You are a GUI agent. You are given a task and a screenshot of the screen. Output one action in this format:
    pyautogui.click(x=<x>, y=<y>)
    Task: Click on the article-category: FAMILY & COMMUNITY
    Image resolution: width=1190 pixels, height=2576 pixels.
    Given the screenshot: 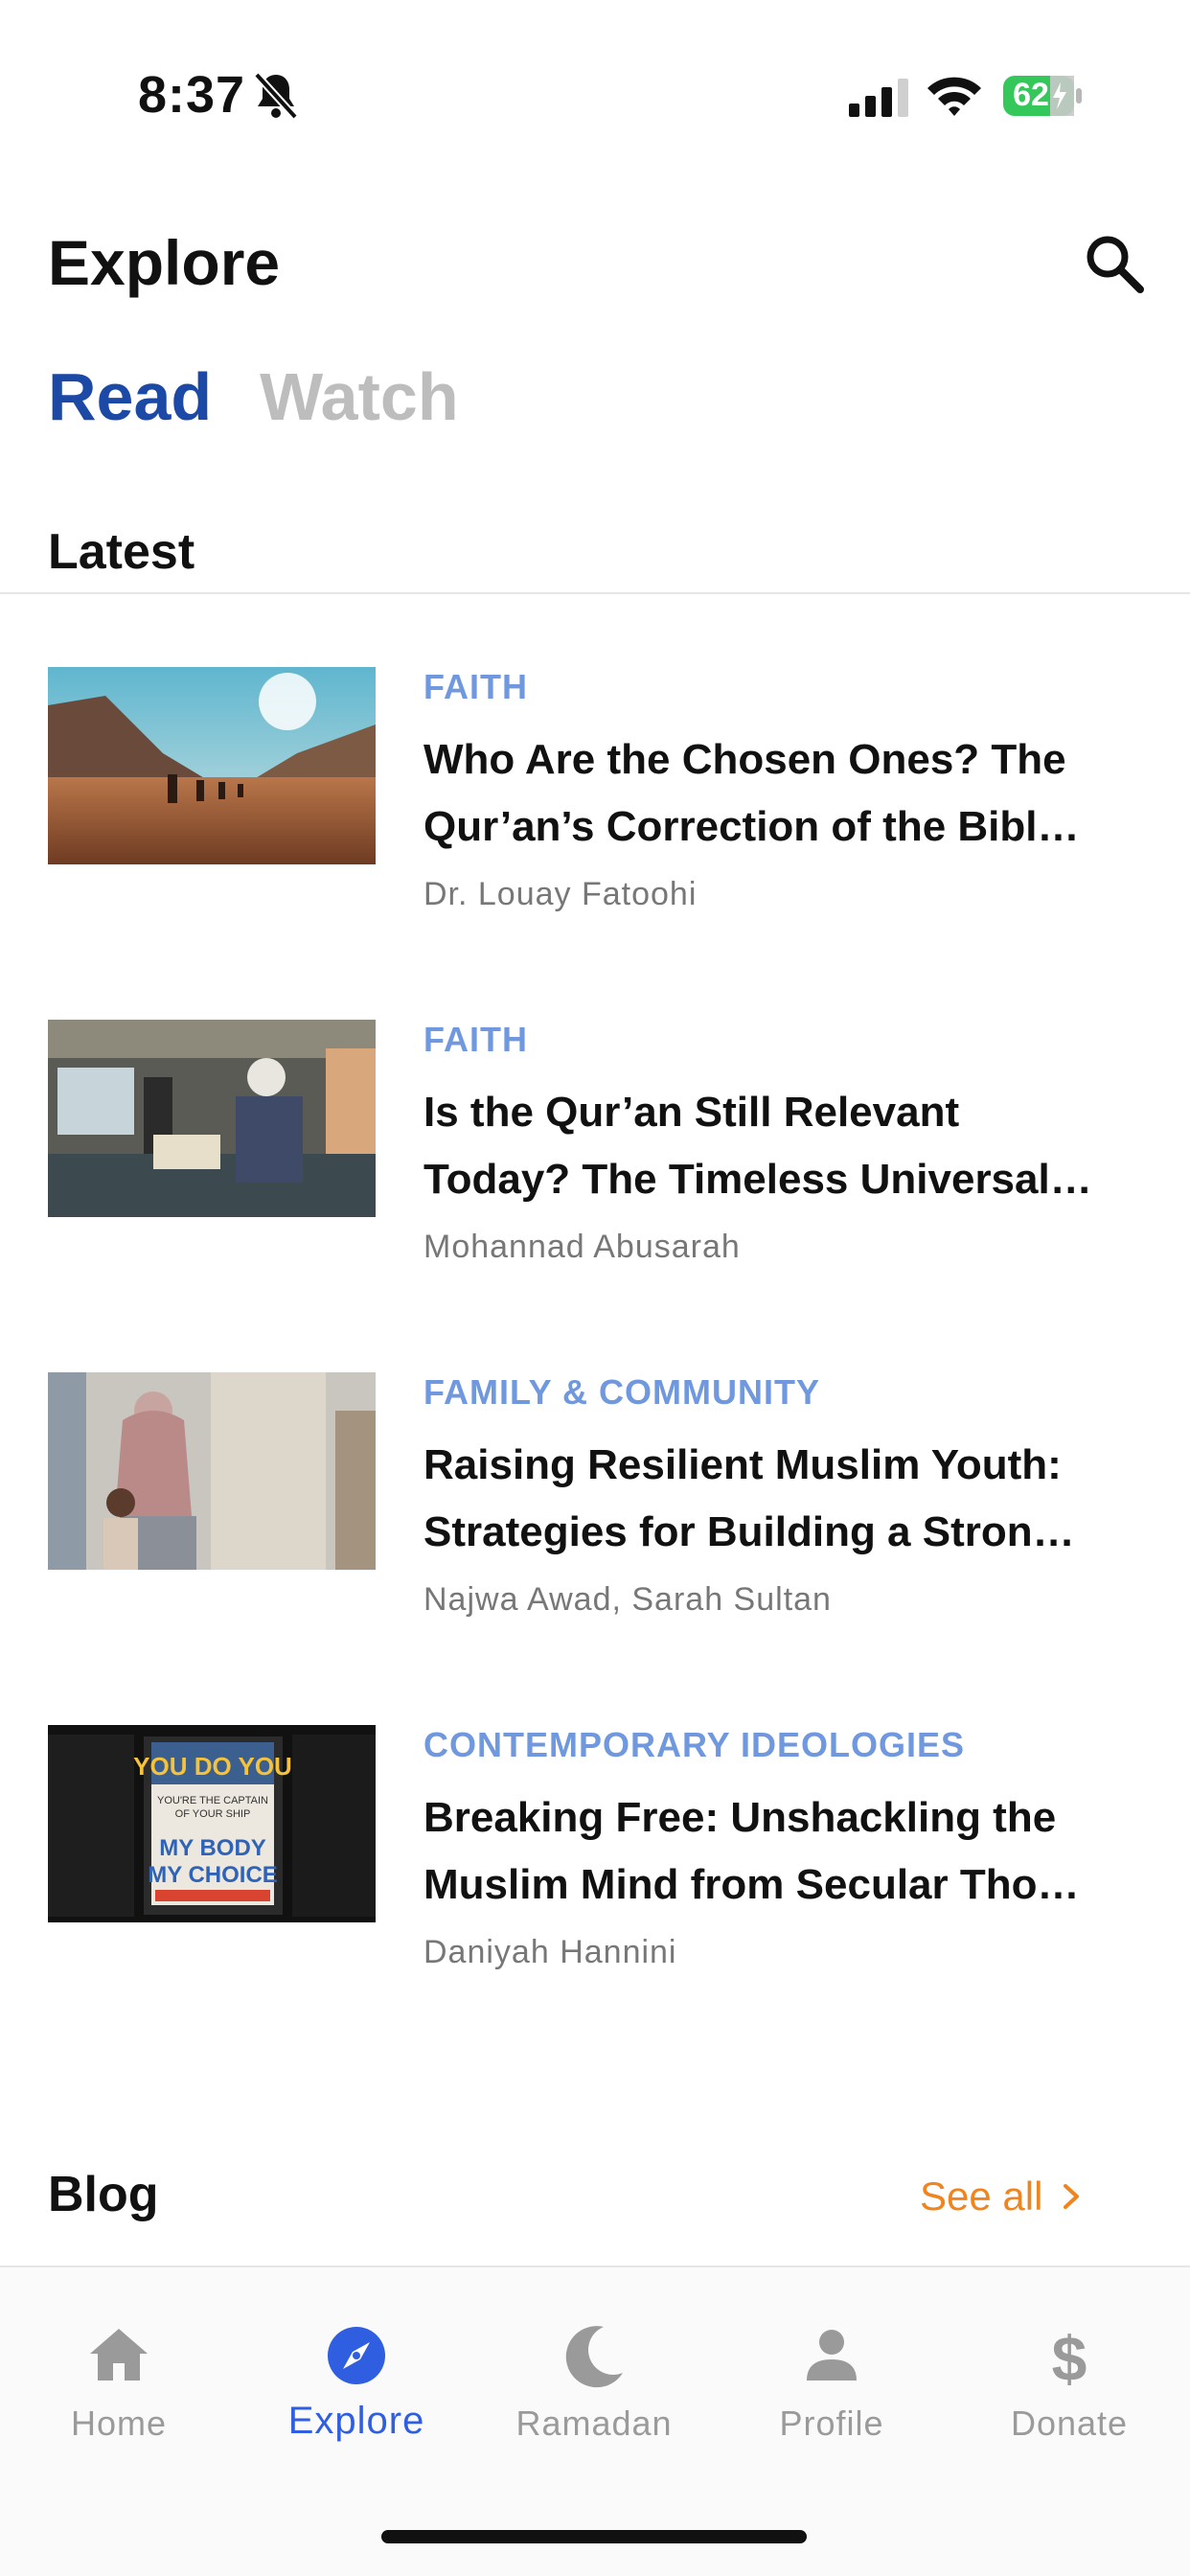 What is the action you would take?
    pyautogui.click(x=622, y=1392)
    